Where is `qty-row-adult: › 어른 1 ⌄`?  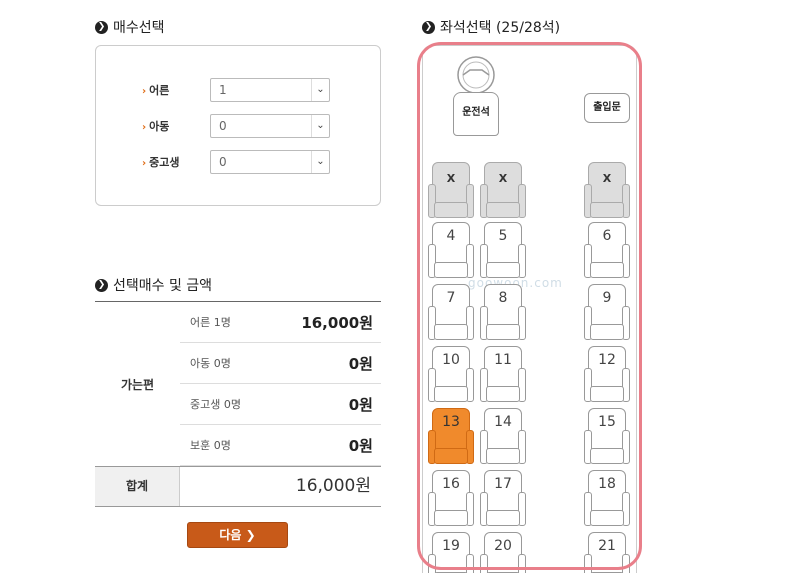 qty-row-adult: › 어른 1 ⌄ is located at coordinates (238, 90).